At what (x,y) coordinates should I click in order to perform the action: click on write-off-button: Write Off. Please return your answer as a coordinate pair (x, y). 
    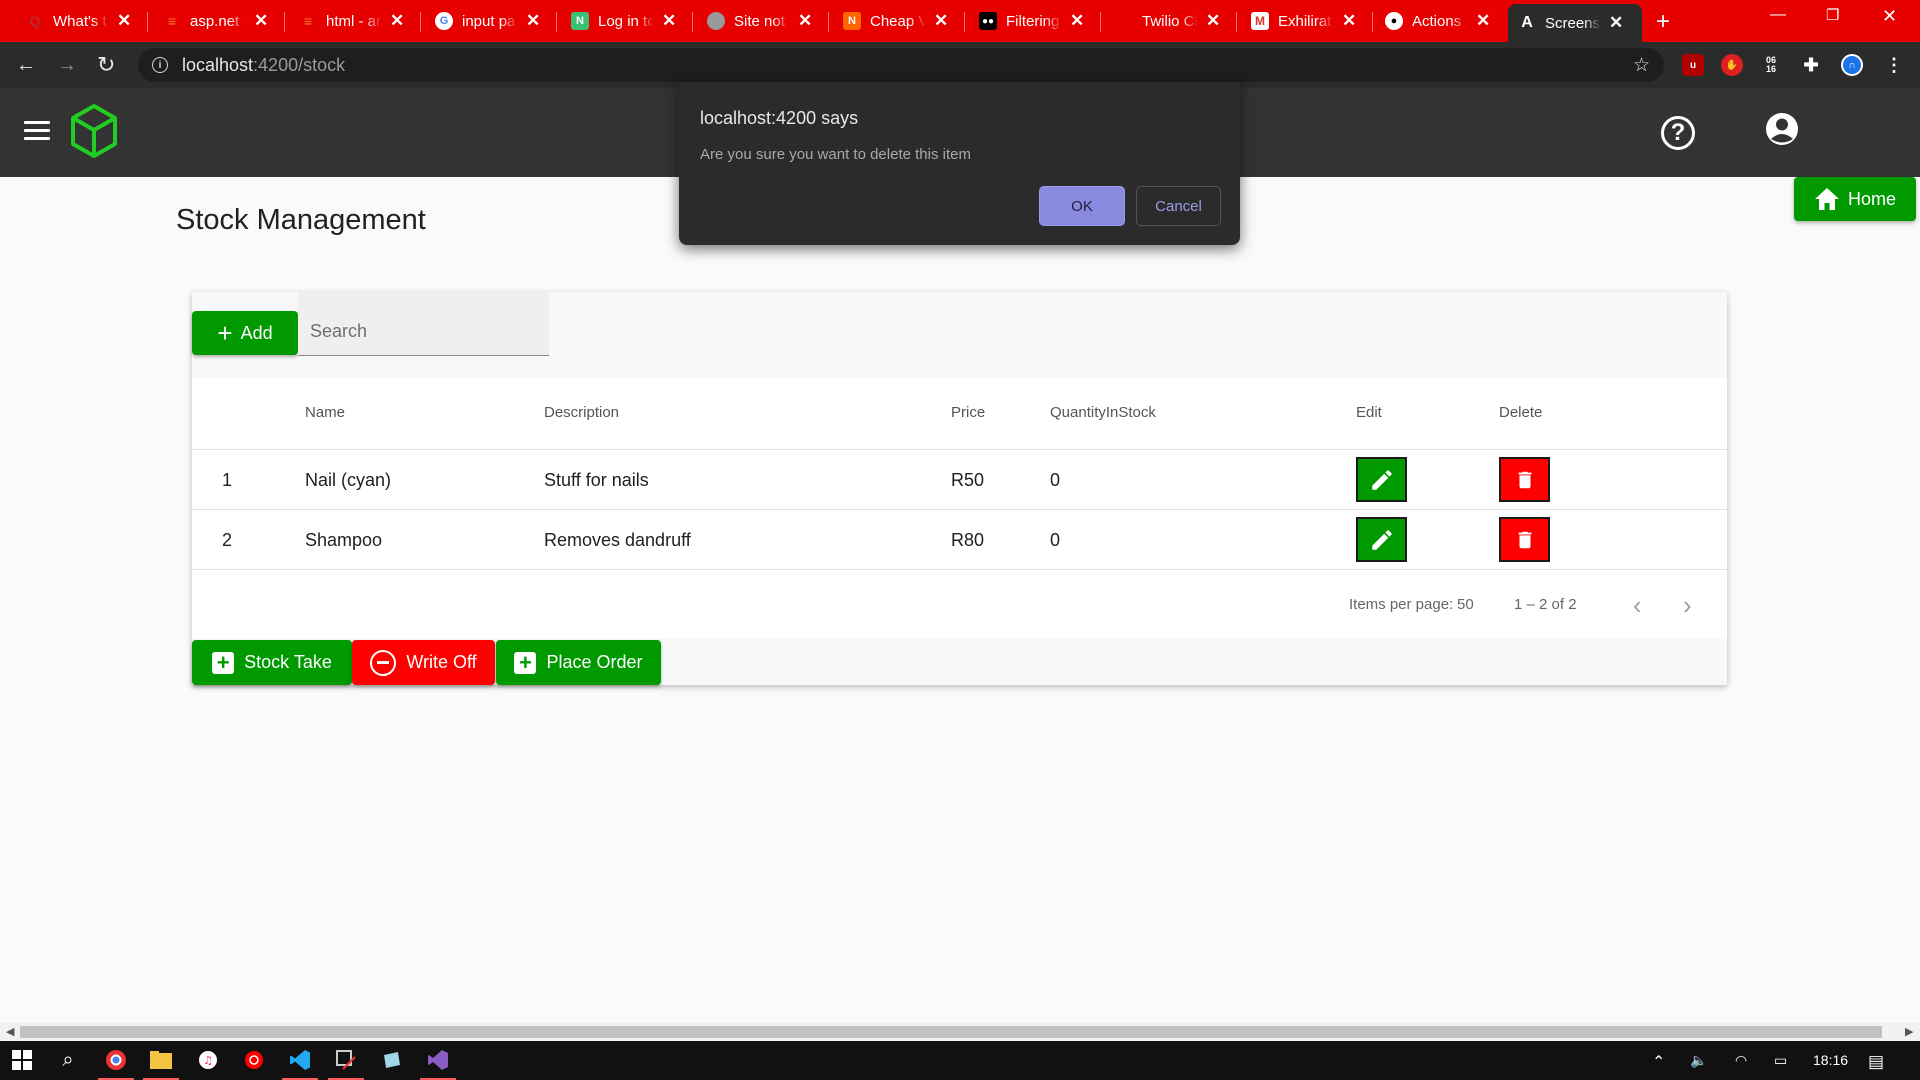
    Looking at the image, I should click on (423, 662).